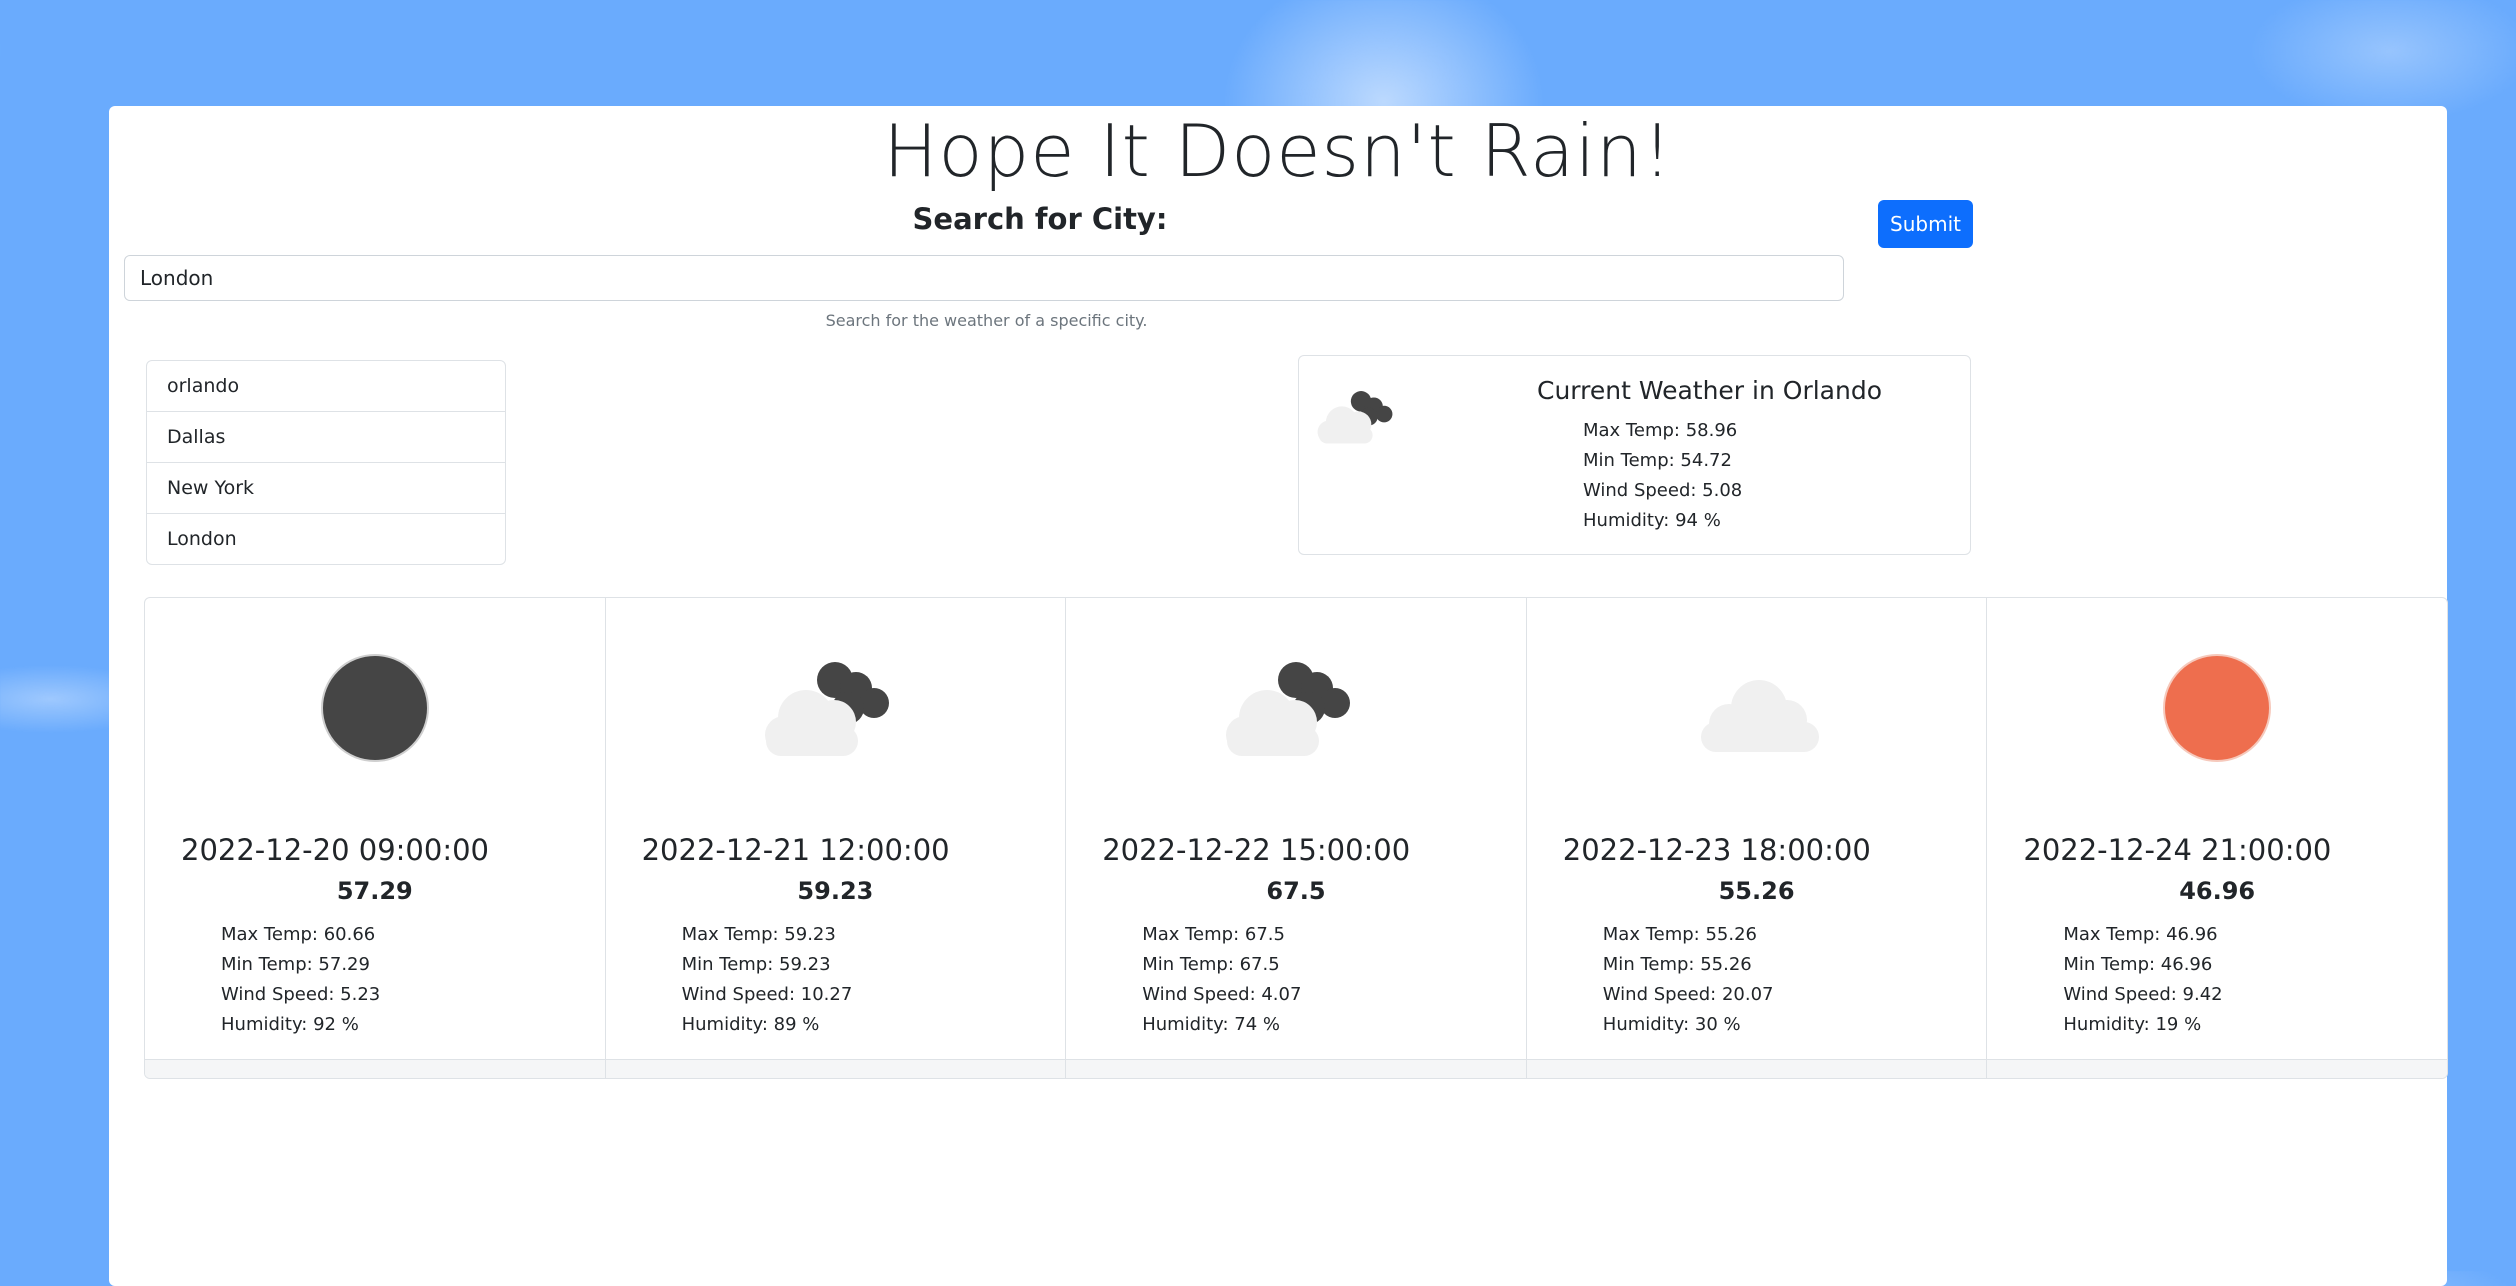  Describe the element at coordinates (1671, 1024) in the screenshot. I see `humidity: Humidity: 30 %` at that location.